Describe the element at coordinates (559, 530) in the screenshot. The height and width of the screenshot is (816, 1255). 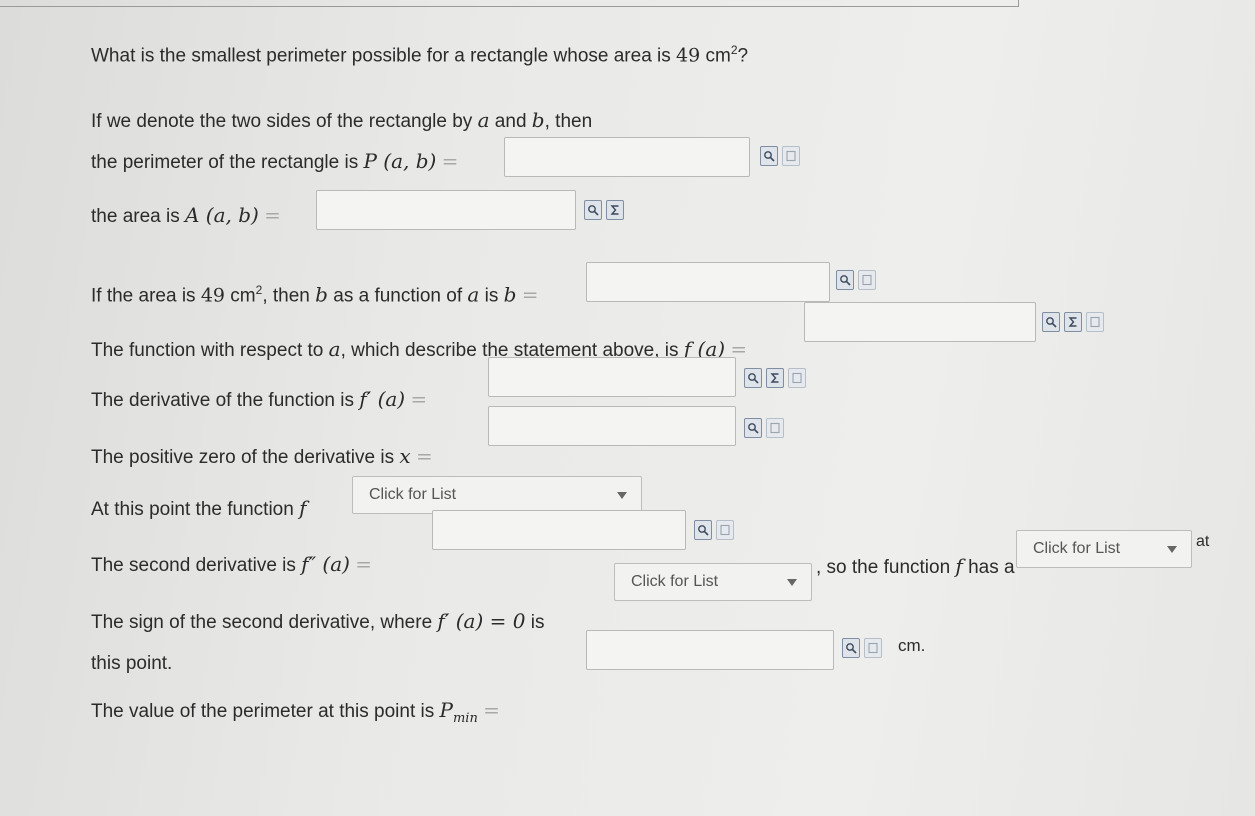
I see `second-derivative-input` at that location.